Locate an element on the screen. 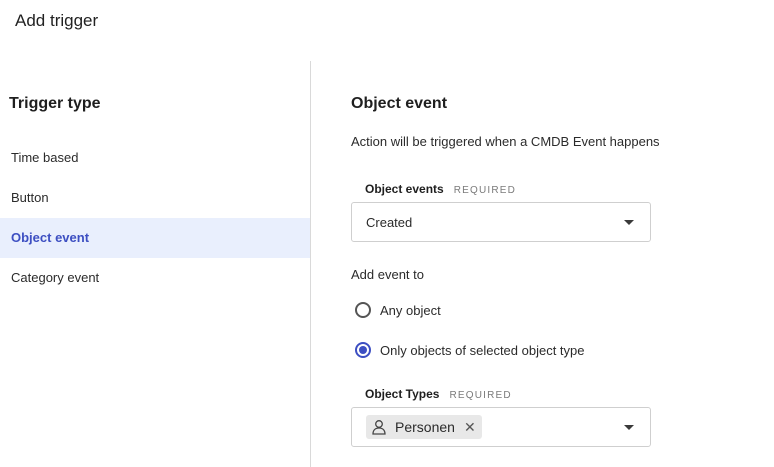  panel-divider is located at coordinates (310, 264).